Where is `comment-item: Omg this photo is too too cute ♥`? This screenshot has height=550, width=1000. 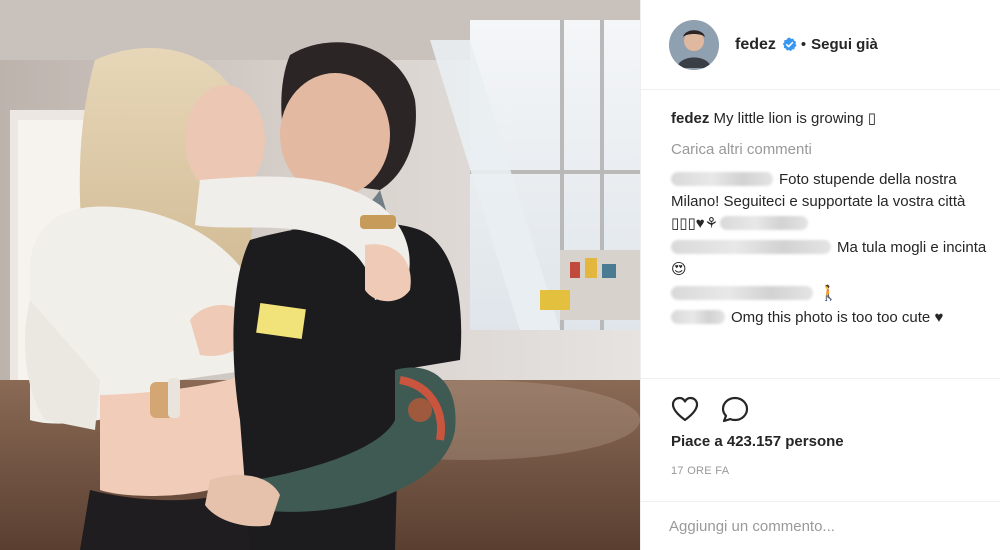
comment-item: Omg this photo is too too cute ♥ is located at coordinates (835, 318).